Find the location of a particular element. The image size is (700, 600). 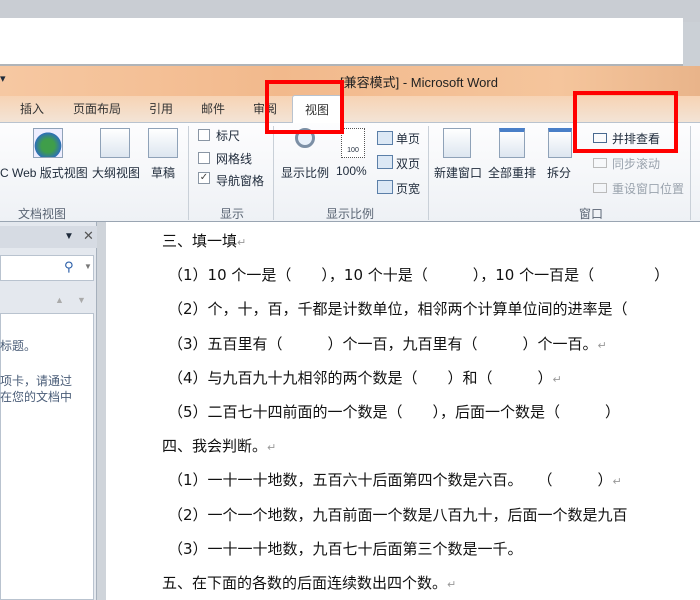

ruler-checkbox is located at coordinates (204, 135).